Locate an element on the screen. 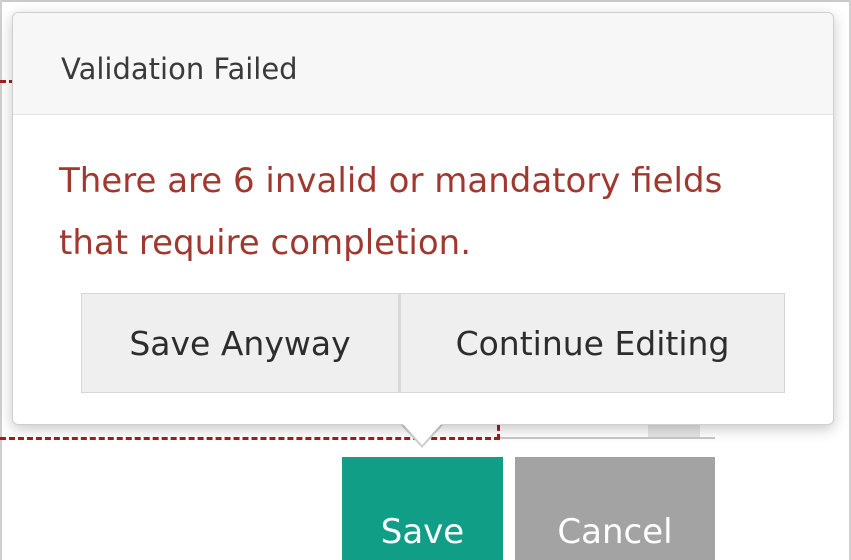 The width and height of the screenshot is (851, 560). popover-button-group: Save Anyway Continue Editing is located at coordinates (433, 343).